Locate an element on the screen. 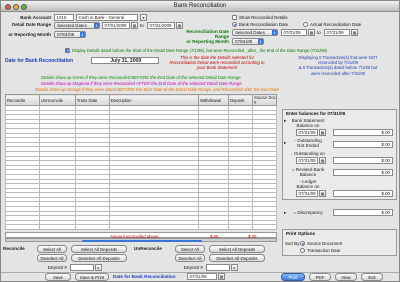  detail-range-value: Selected Dates is located at coordinates (72, 25).